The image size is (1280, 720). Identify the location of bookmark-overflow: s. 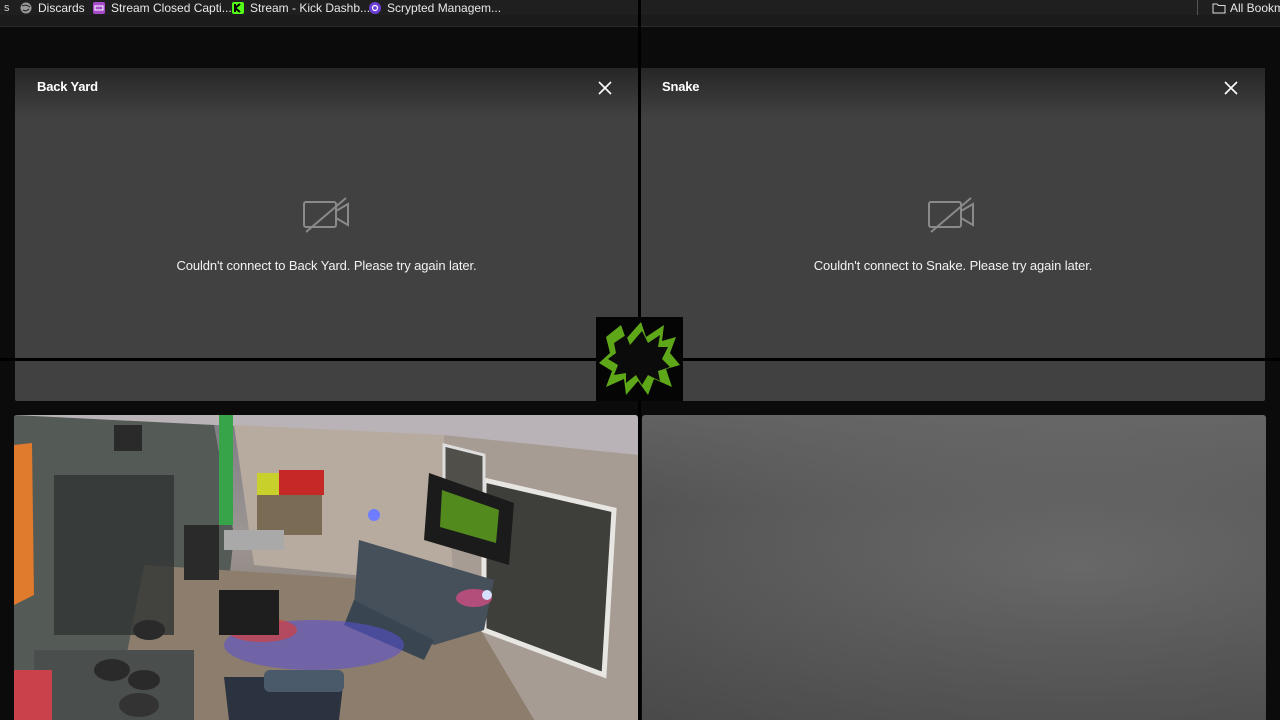
(7, 7).